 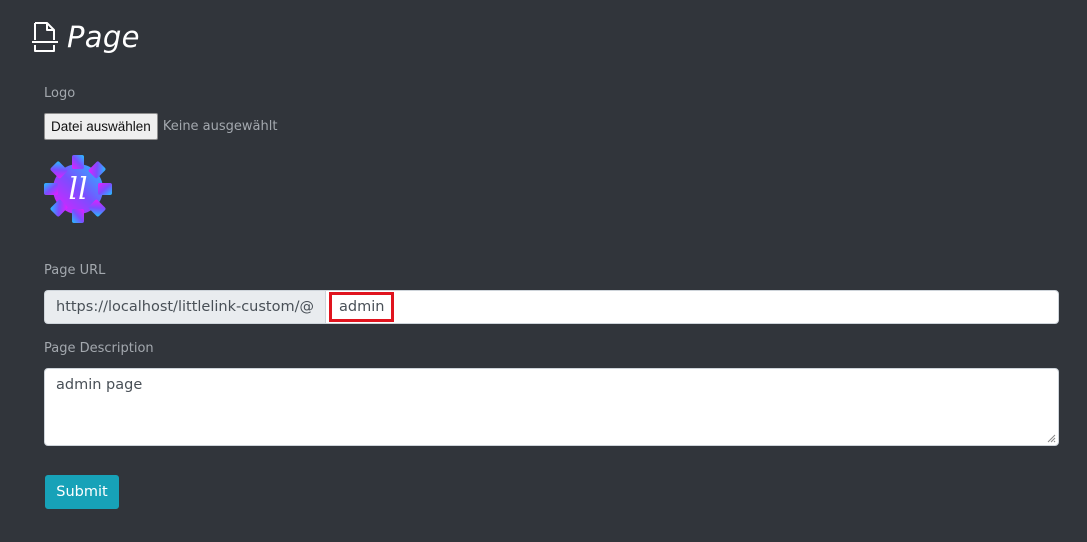 What do you see at coordinates (551, 407) in the screenshot?
I see `page-description-textarea: admin page` at bounding box center [551, 407].